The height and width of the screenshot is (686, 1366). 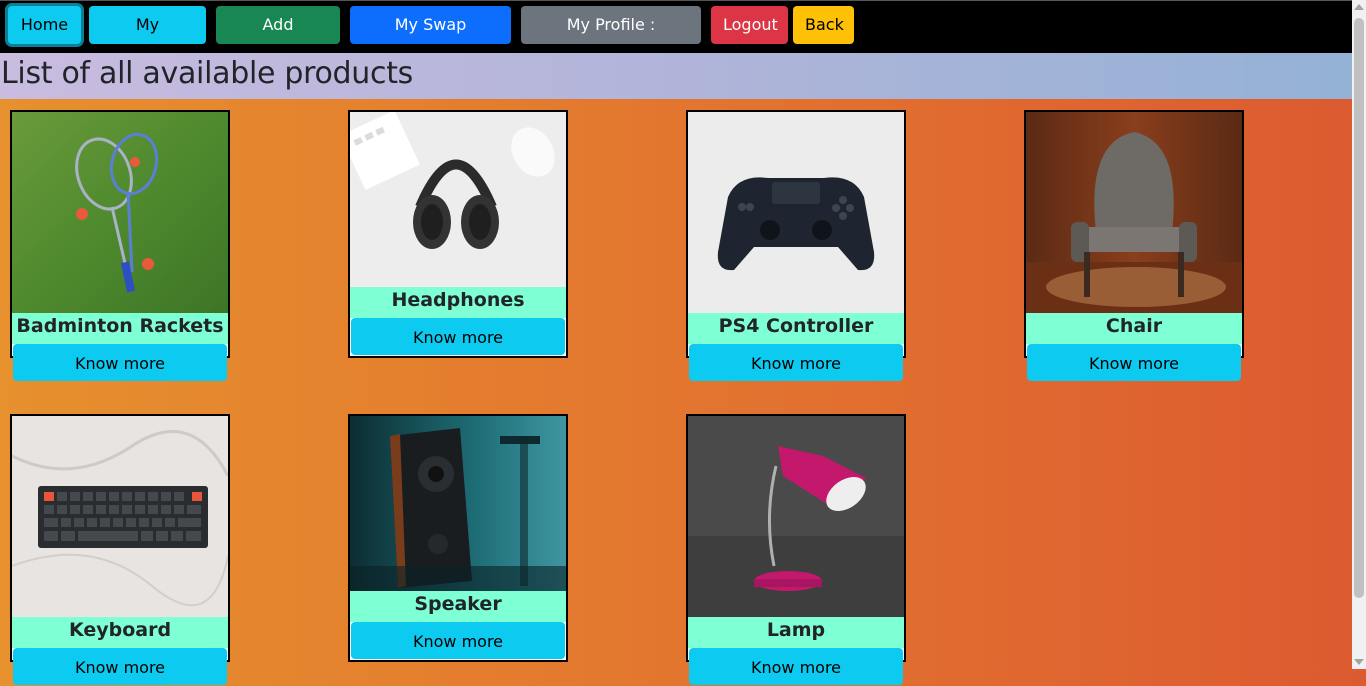 I want to click on my-products-button: My Products, so click(x=147, y=39).